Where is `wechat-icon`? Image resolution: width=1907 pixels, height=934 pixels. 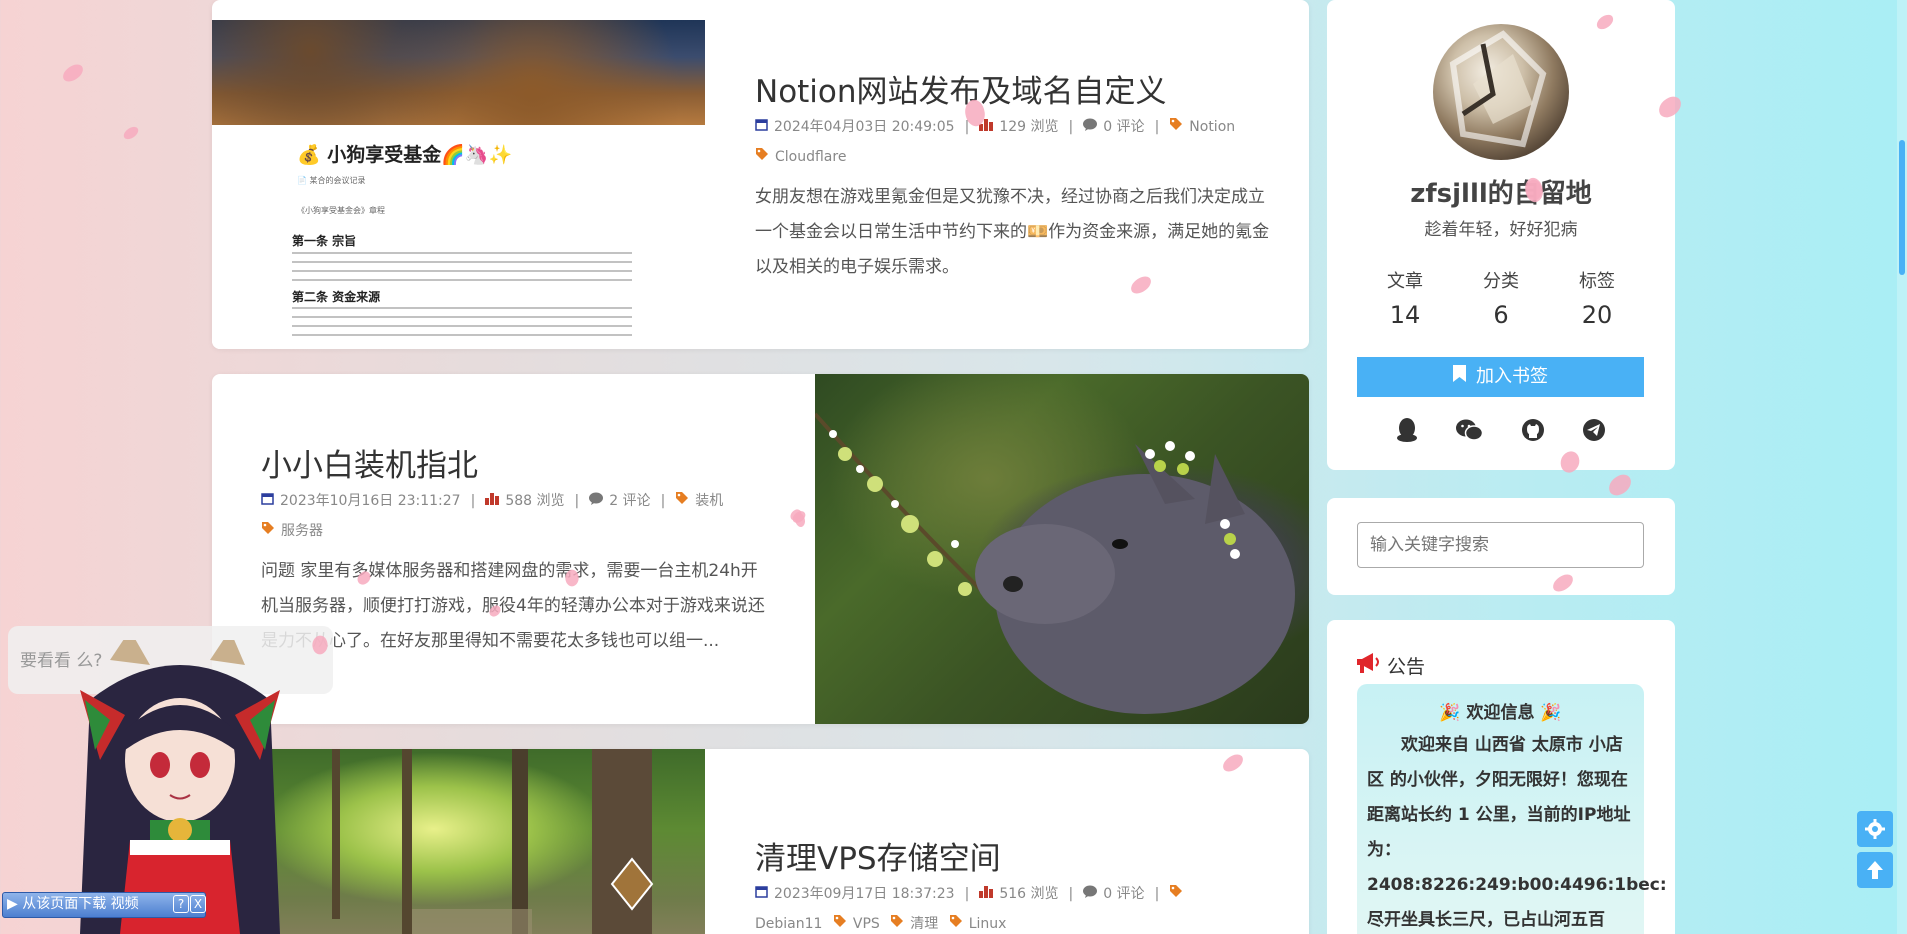
wechat-icon is located at coordinates (1469, 432).